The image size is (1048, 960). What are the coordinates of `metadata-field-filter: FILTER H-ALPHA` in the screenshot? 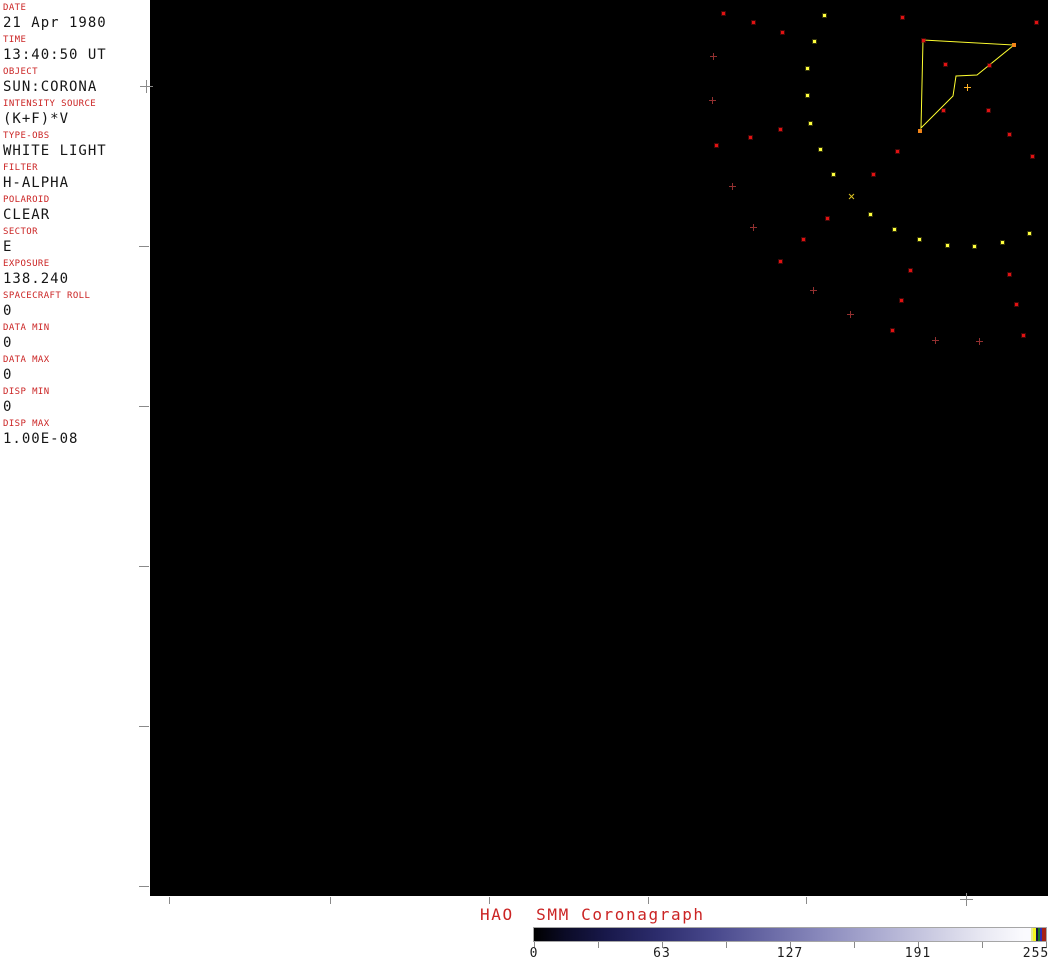 It's located at (36, 177).